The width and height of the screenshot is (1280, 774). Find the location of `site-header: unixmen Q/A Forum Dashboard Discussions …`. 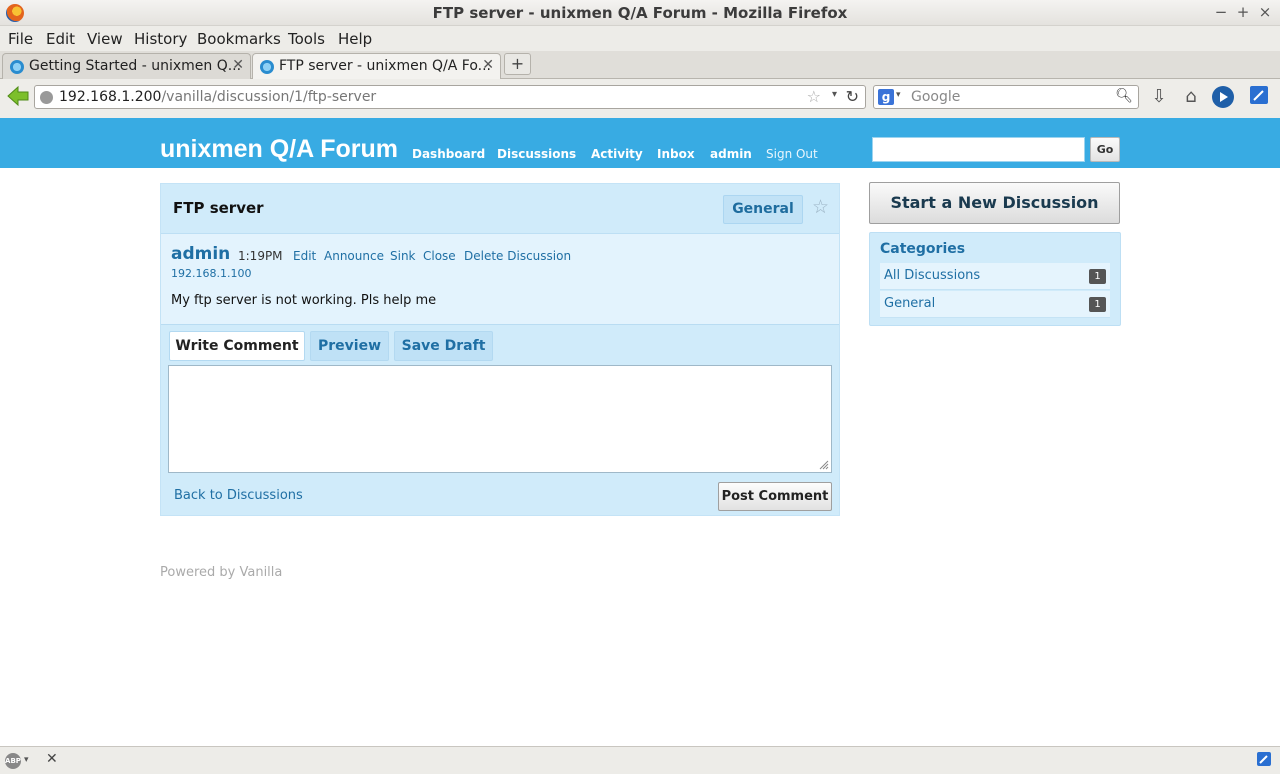

site-header: unixmen Q/A Forum Dashboard Discussions … is located at coordinates (640, 143).